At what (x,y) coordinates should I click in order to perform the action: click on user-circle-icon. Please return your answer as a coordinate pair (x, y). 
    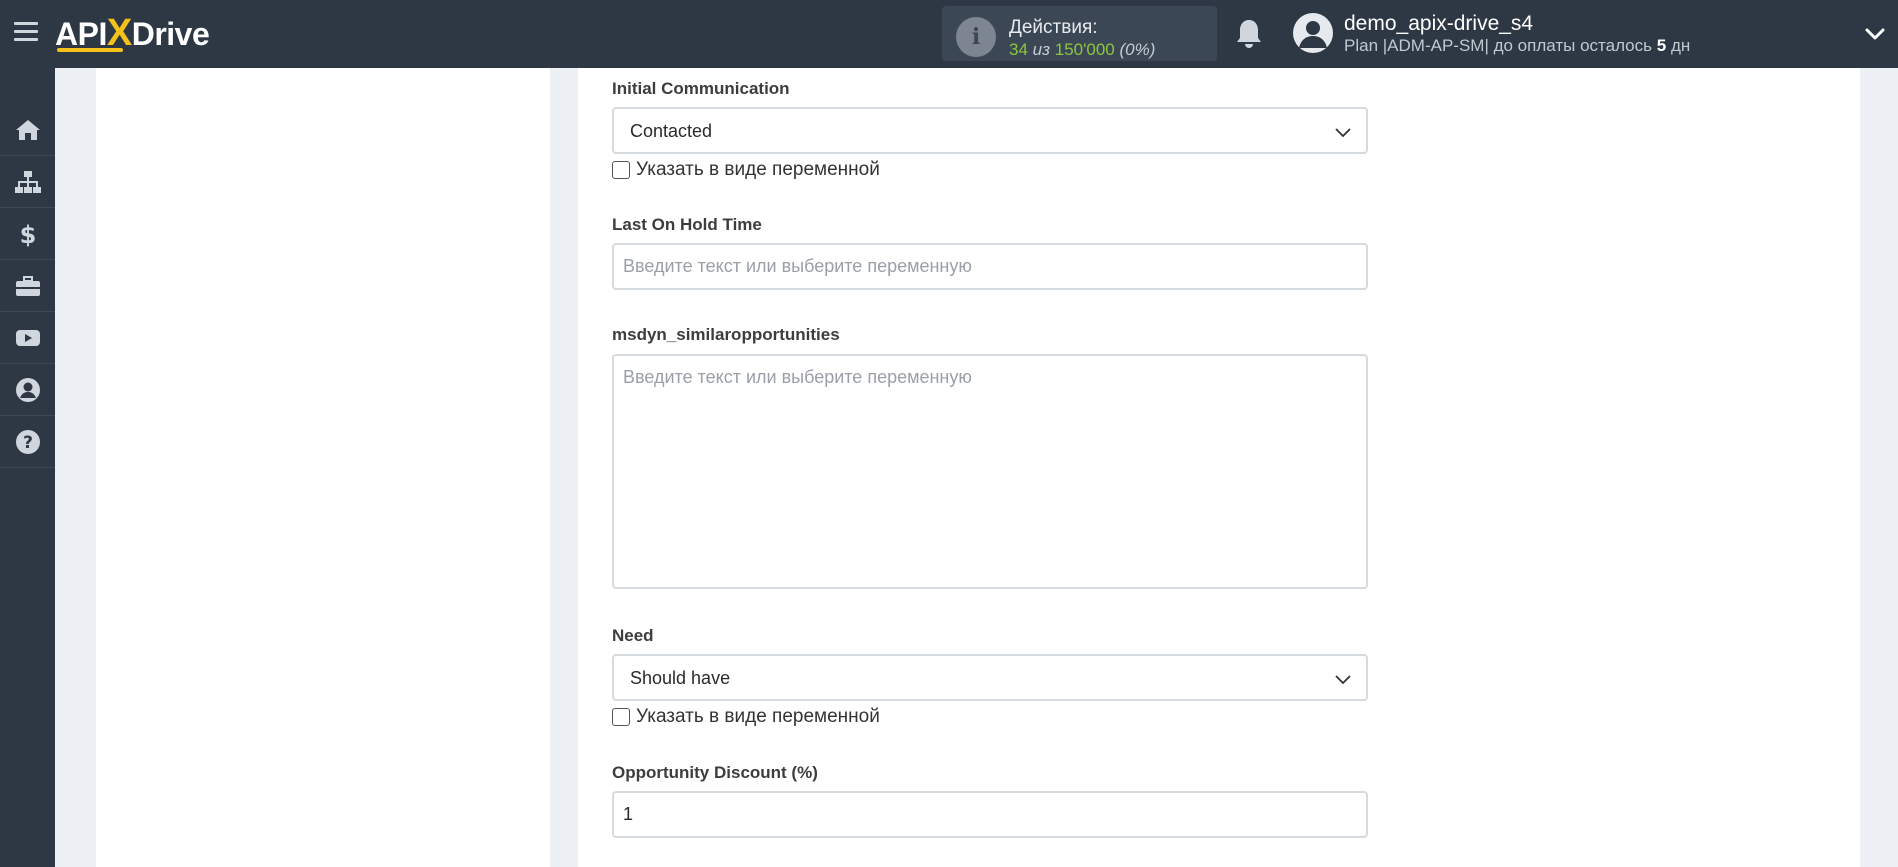
    Looking at the image, I should click on (27, 389).